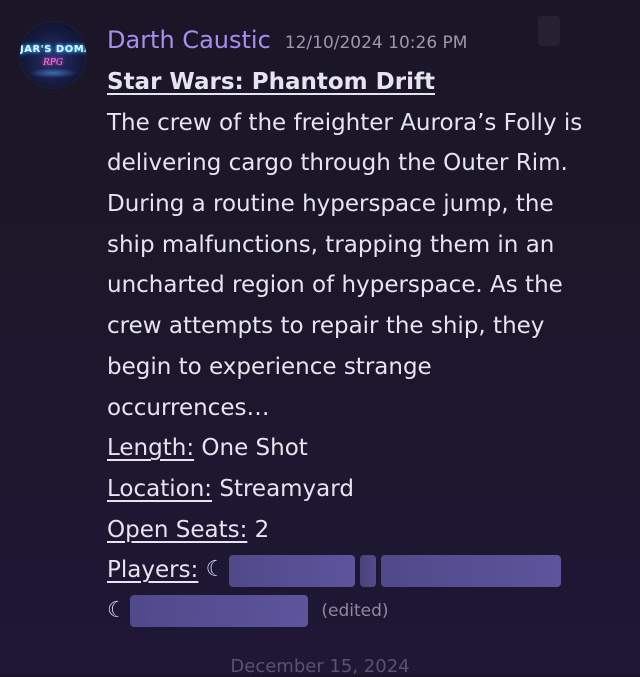  Describe the element at coordinates (376, 43) in the screenshot. I see `message-timestamp: 12/10/2024 10:26 PM` at that location.